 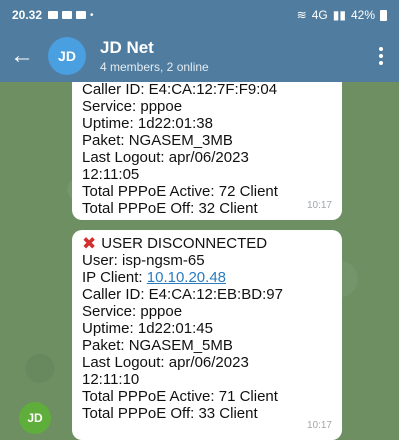 I want to click on wifi-icon: ≋, so click(x=301, y=15).